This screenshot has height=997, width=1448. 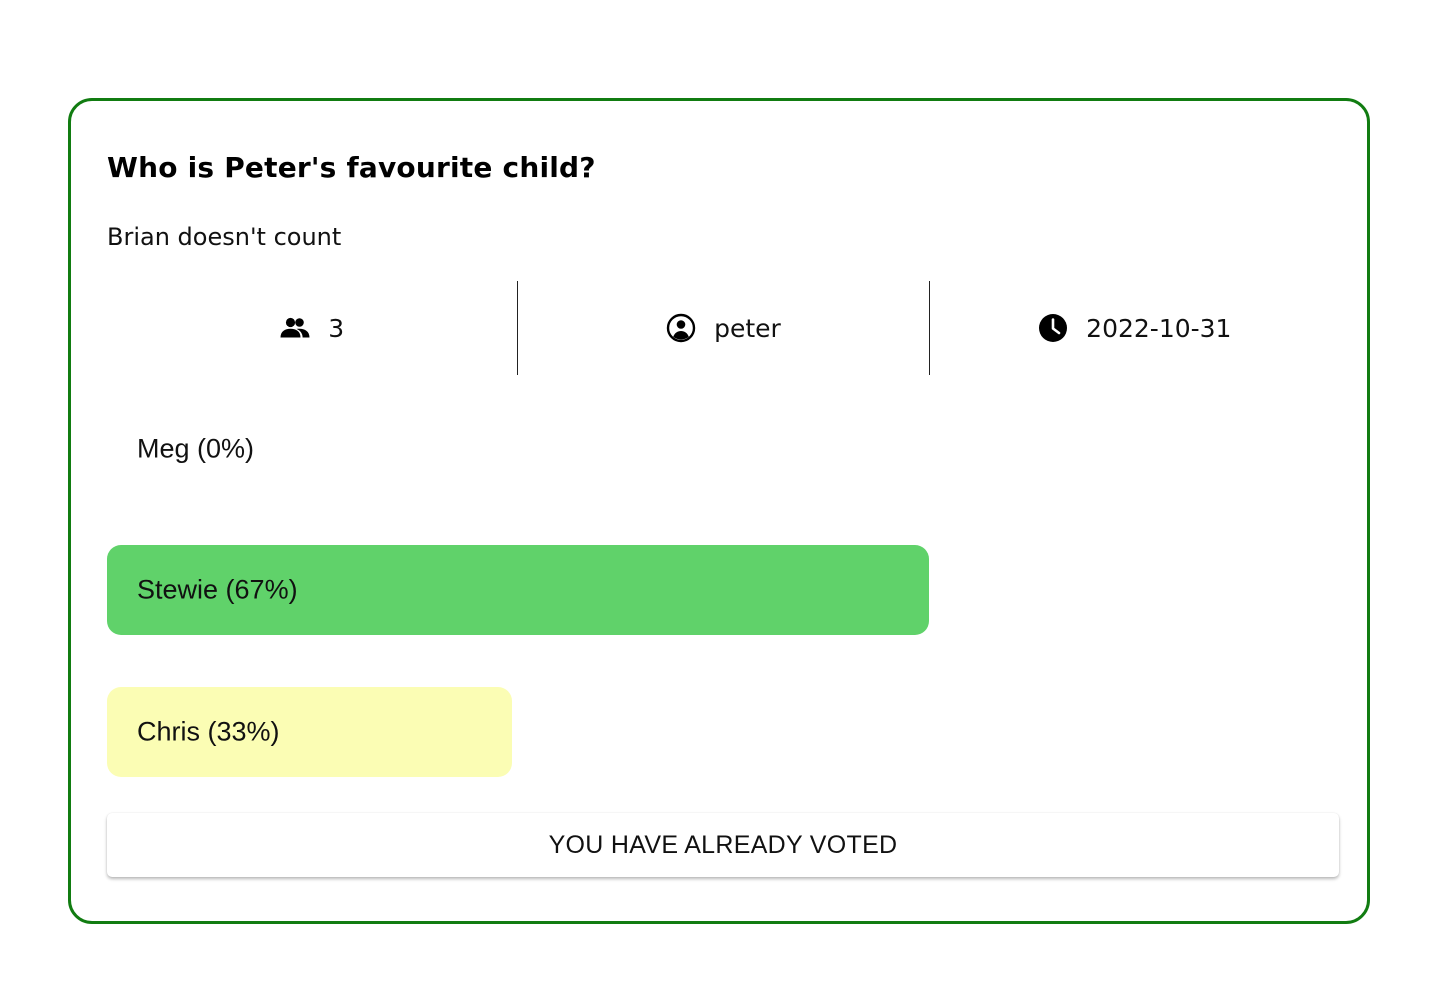 What do you see at coordinates (351, 167) in the screenshot?
I see `poll-title: Who is Peter's favourite child?` at bounding box center [351, 167].